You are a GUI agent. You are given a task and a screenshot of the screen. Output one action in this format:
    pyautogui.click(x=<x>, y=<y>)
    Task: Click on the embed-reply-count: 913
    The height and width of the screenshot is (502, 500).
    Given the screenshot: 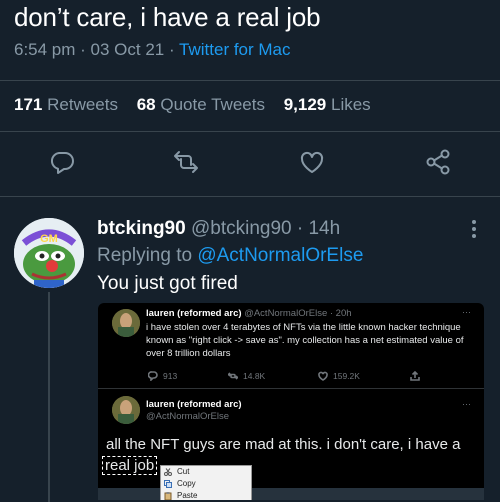 What is the action you would take?
    pyautogui.click(x=162, y=376)
    